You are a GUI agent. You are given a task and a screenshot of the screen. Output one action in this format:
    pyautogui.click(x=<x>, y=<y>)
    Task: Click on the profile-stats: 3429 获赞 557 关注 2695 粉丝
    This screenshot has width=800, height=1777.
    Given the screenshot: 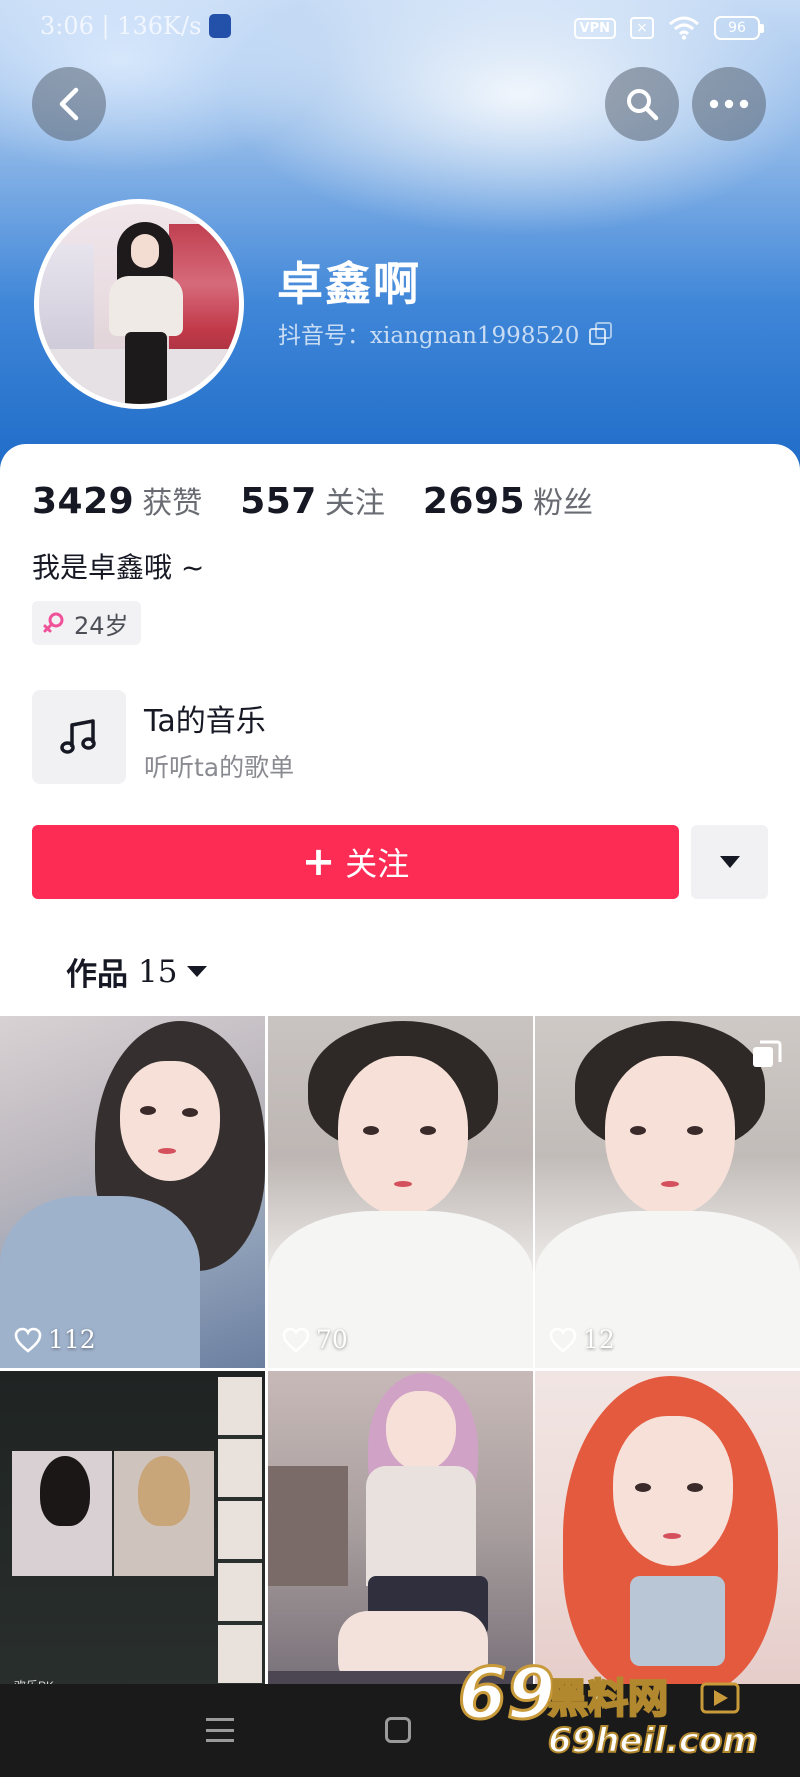 What is the action you would take?
    pyautogui.click(x=331, y=500)
    